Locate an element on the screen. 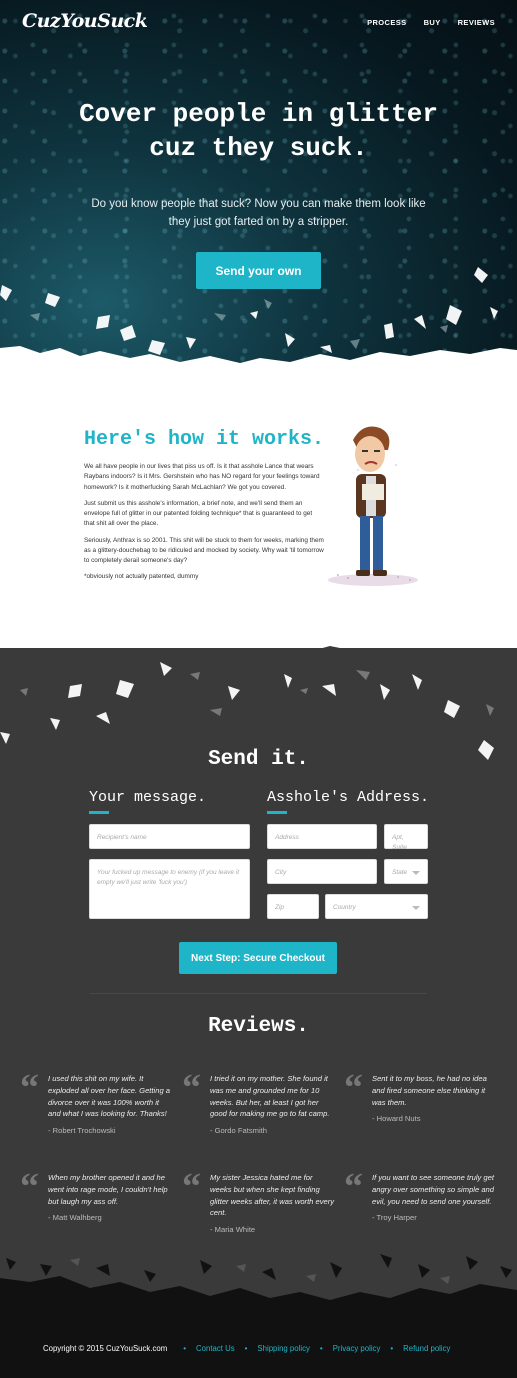 Image resolution: width=517 pixels, height=1378 pixels. address-input: Address is located at coordinates (322, 836).